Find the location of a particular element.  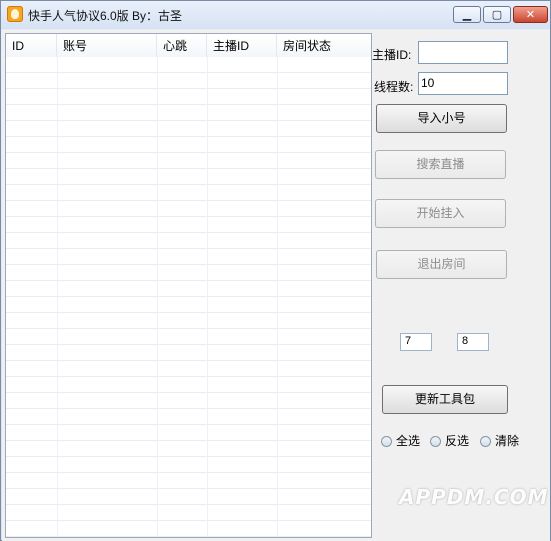

window-title: 快手人气协议6.0版 By：古圣 is located at coordinates (105, 16).